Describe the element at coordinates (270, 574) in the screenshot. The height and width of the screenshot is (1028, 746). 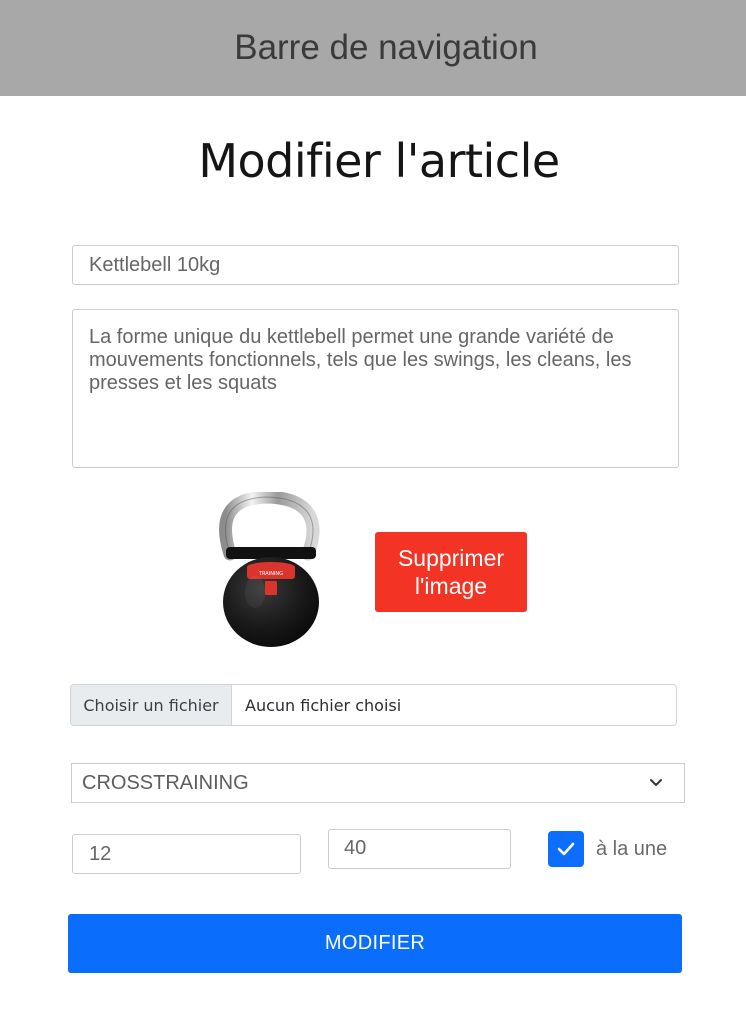
I see `svg-text: TRAINING` at that location.